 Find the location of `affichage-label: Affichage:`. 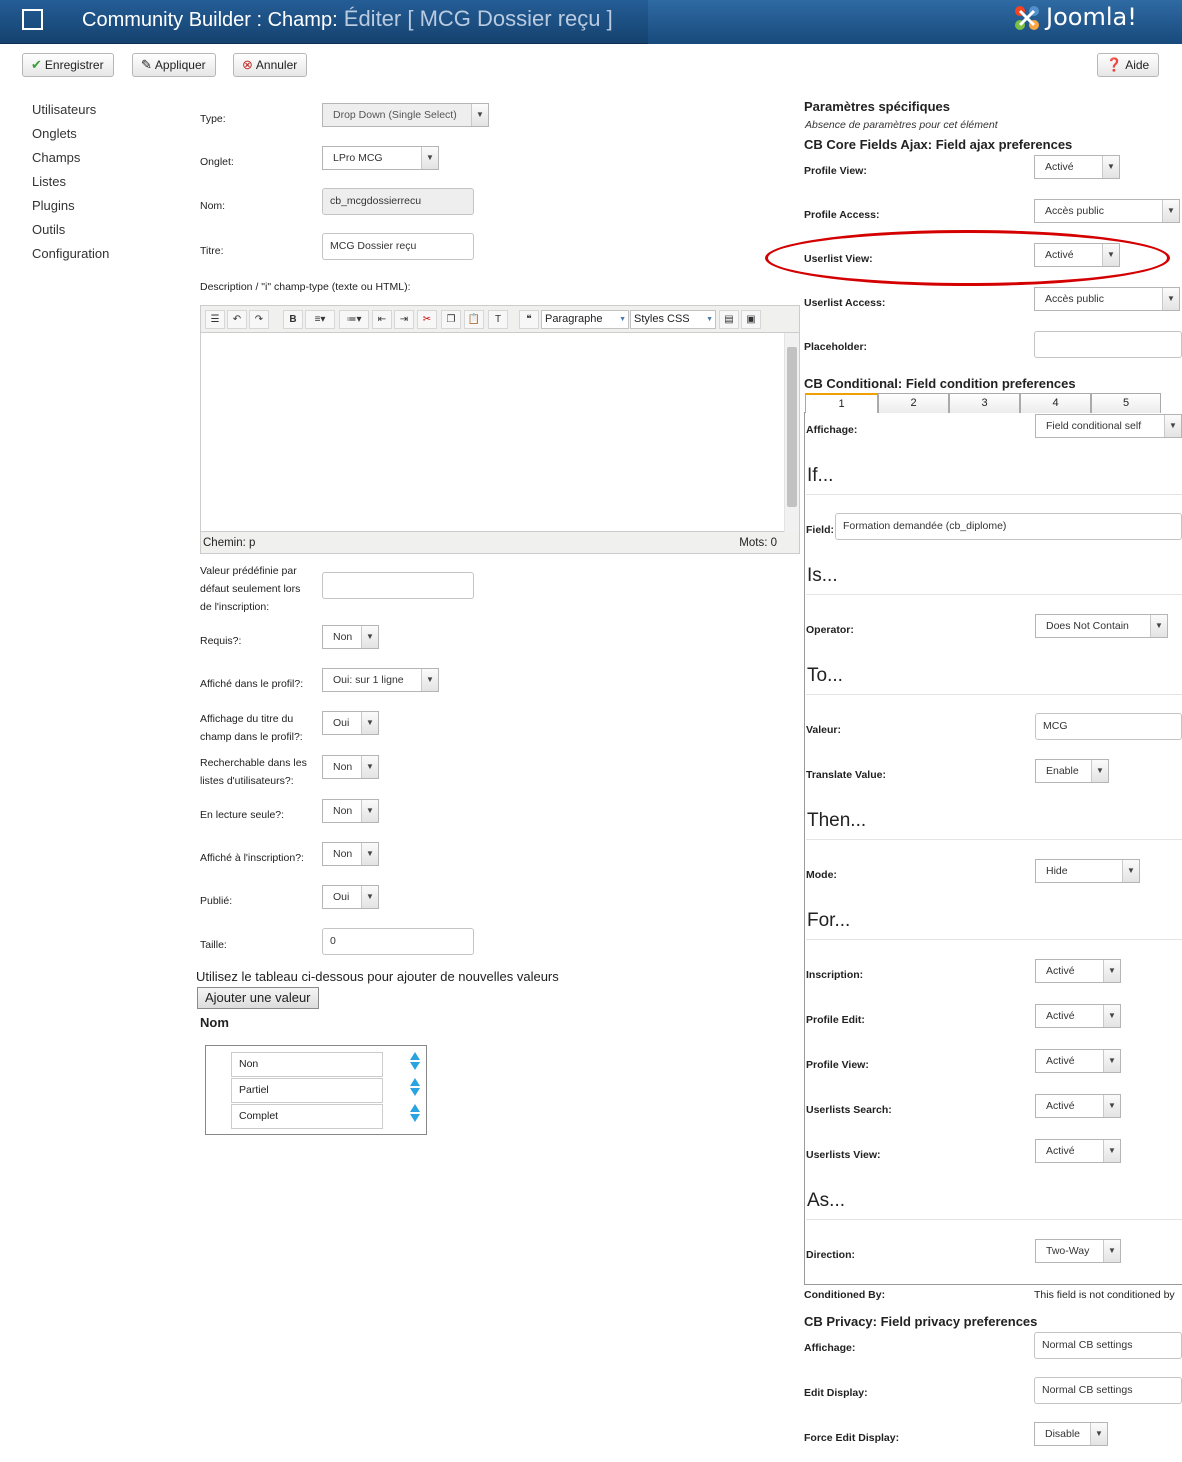

affichage-label: Affichage: is located at coordinates (832, 430).